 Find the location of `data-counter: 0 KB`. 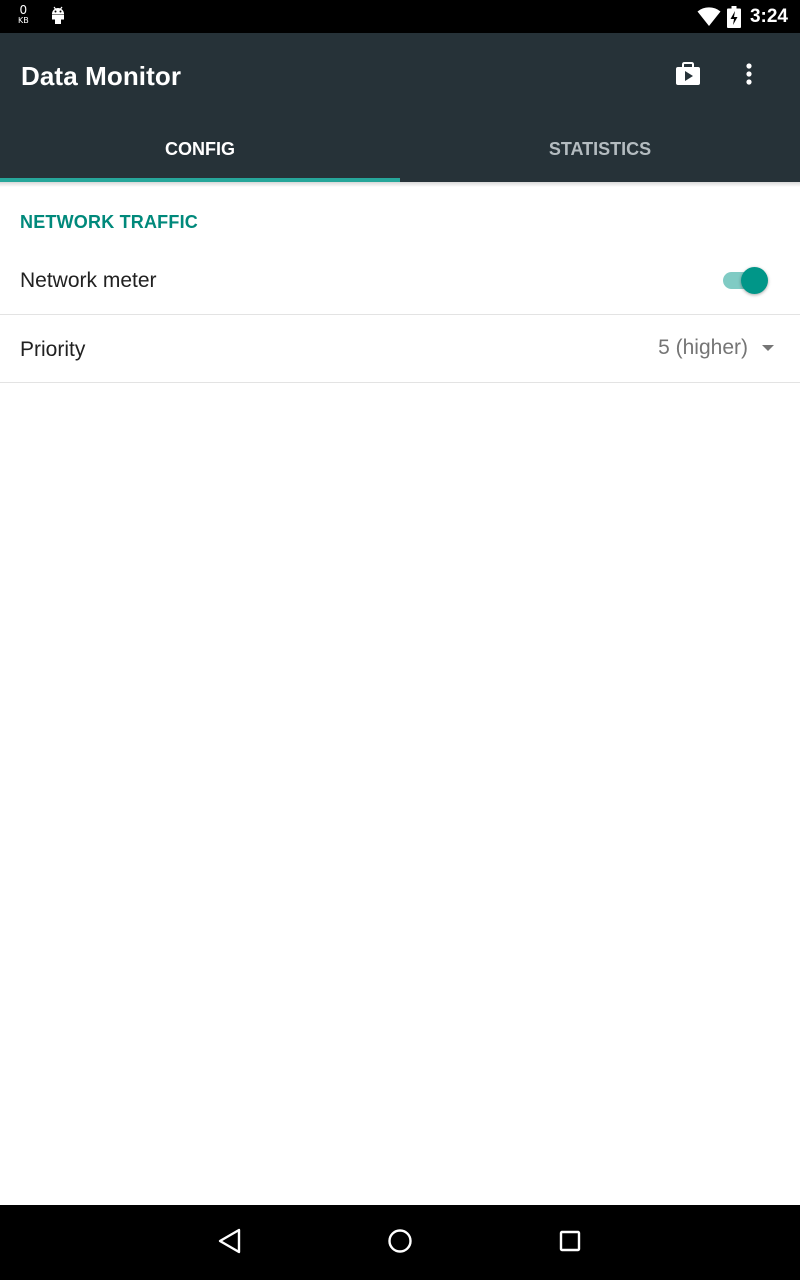

data-counter: 0 KB is located at coordinates (23, 14).